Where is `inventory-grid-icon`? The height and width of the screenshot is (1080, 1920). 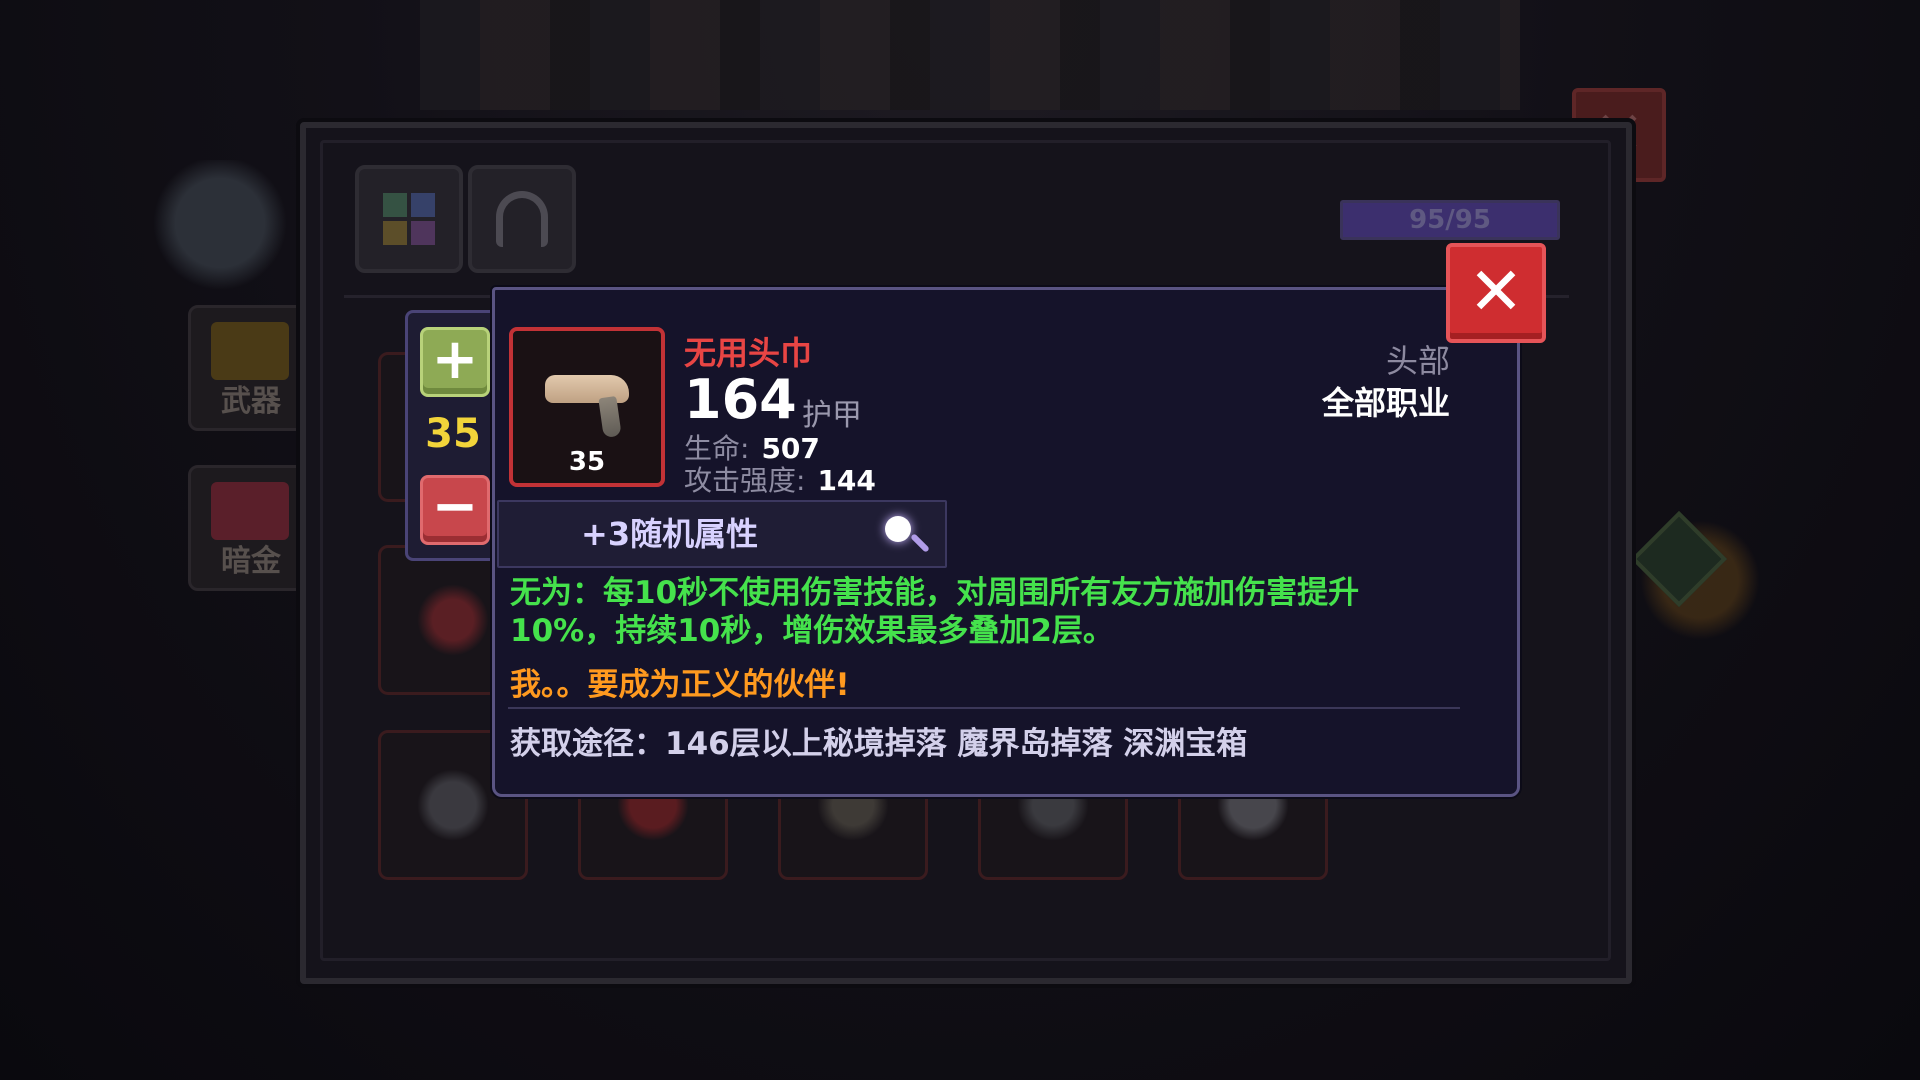
inventory-grid-icon is located at coordinates (409, 219).